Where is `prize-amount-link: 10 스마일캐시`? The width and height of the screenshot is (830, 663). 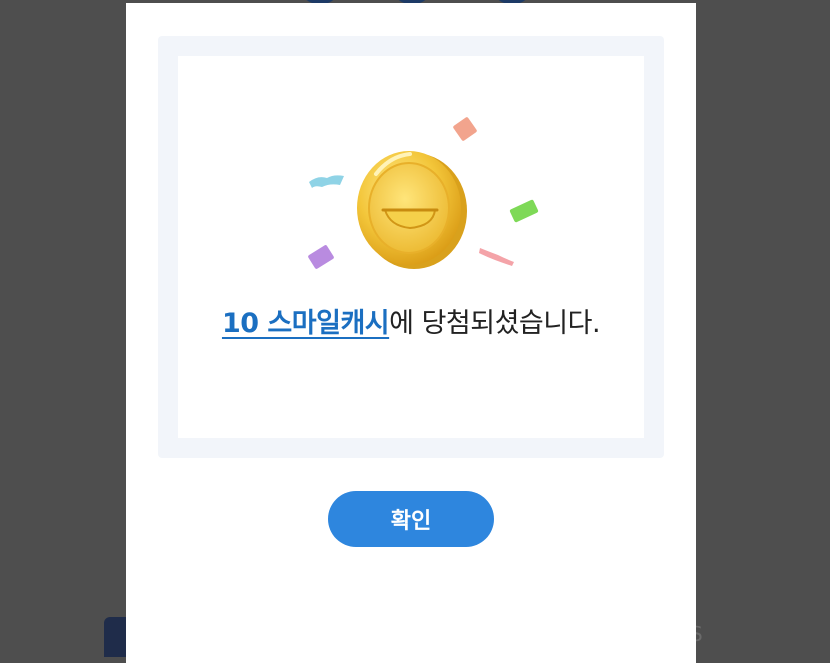
prize-amount-link: 10 스마일캐시 is located at coordinates (306, 323).